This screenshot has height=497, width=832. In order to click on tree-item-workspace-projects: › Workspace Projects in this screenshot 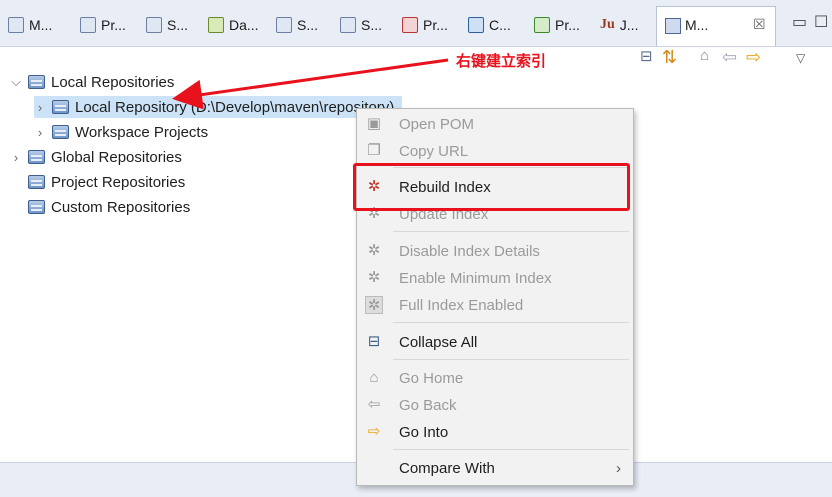, I will do `click(121, 132)`.